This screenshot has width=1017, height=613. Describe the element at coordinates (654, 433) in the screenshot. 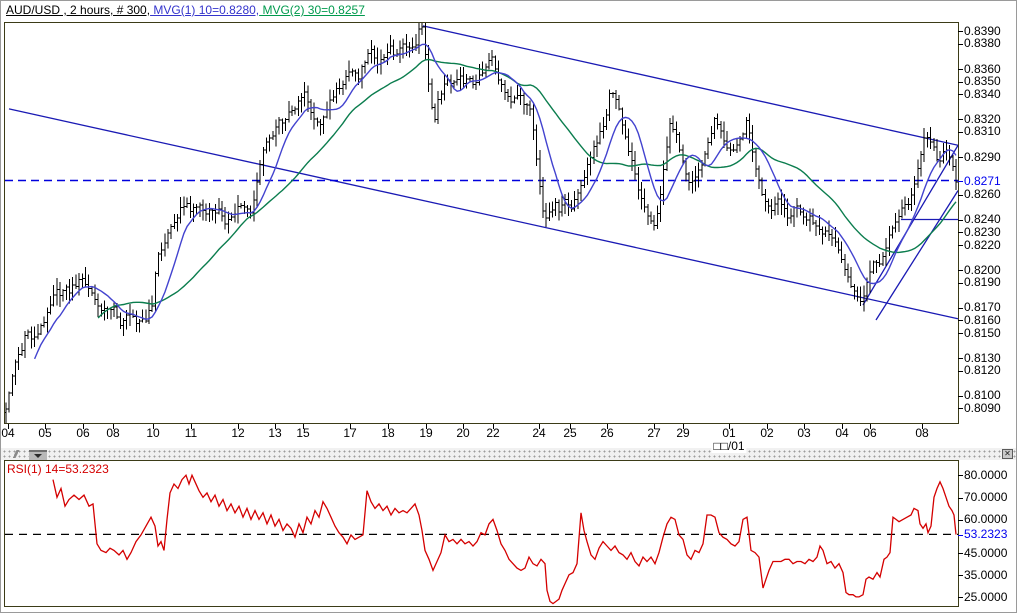

I see `time-tick-label: 27` at that location.